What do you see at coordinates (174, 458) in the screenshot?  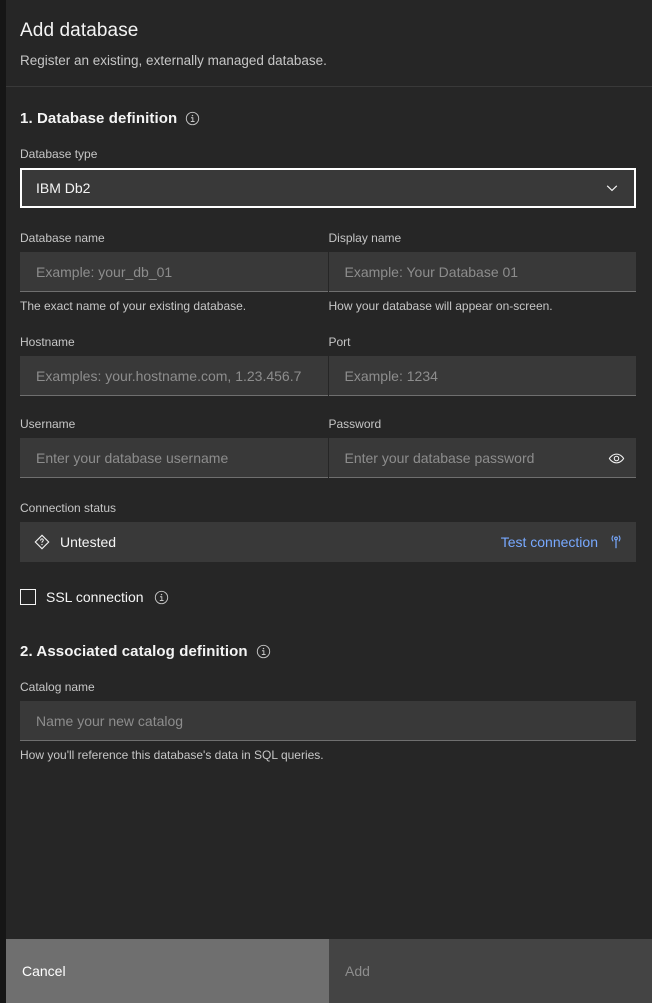 I see `username-input` at bounding box center [174, 458].